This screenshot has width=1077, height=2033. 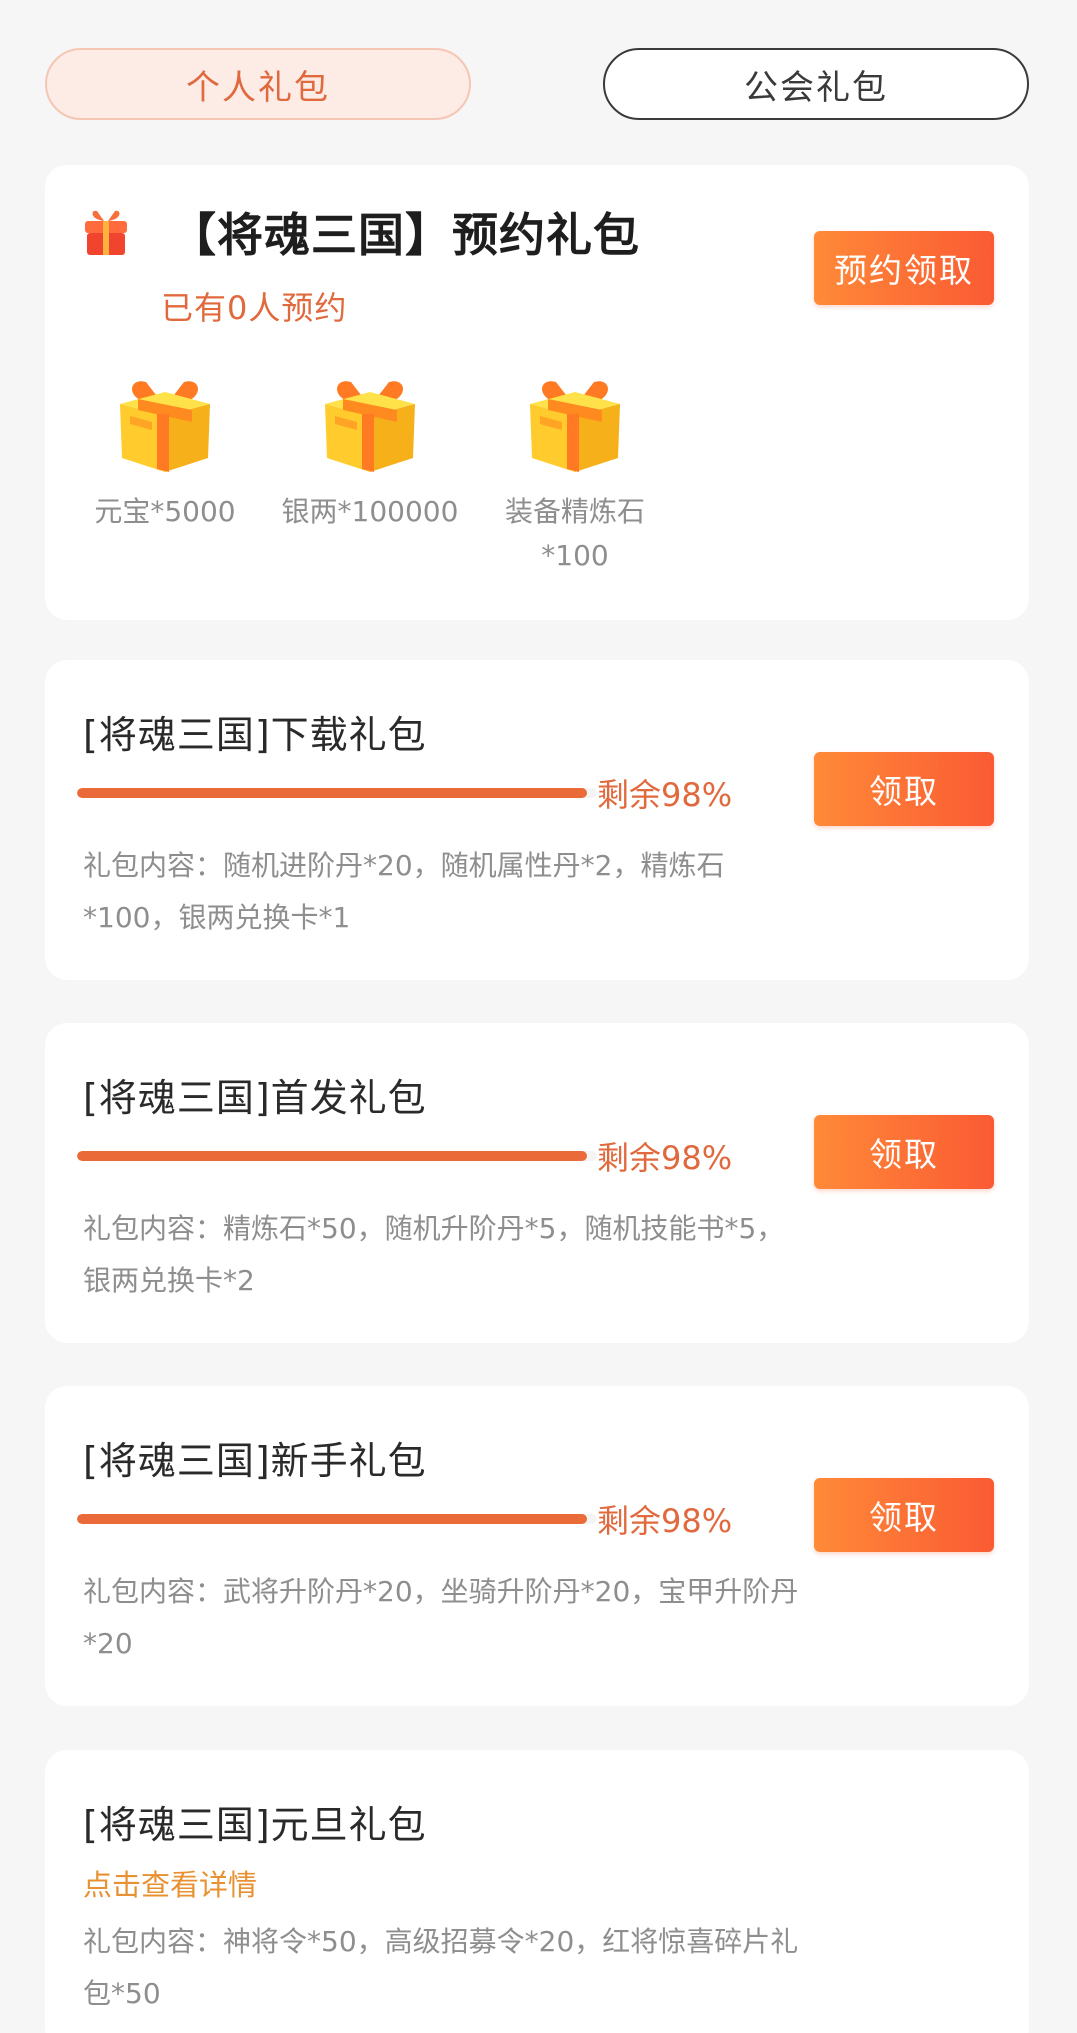 I want to click on reward-label: 元宝*5000, so click(x=165, y=511).